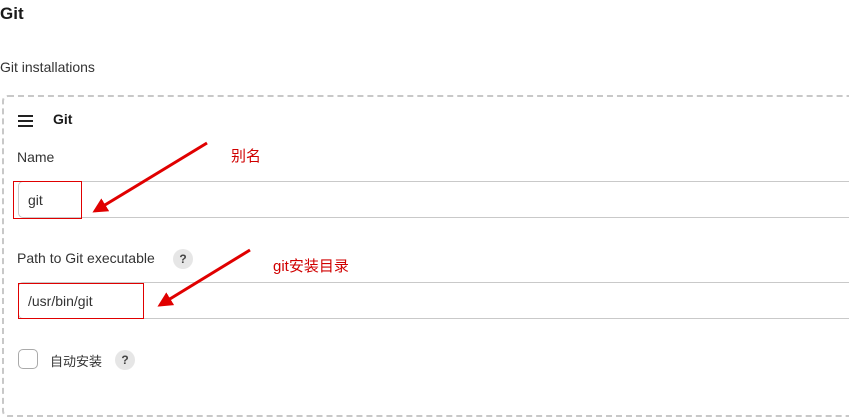  Describe the element at coordinates (311, 266) in the screenshot. I see `install-dir-annotation: git安装目录` at that location.